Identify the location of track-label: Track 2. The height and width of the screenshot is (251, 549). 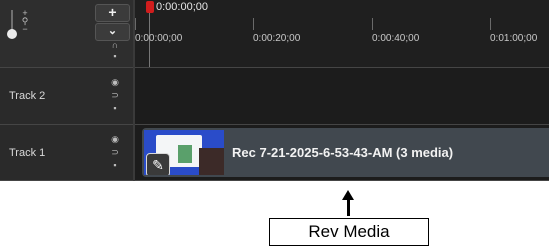
(27, 96).